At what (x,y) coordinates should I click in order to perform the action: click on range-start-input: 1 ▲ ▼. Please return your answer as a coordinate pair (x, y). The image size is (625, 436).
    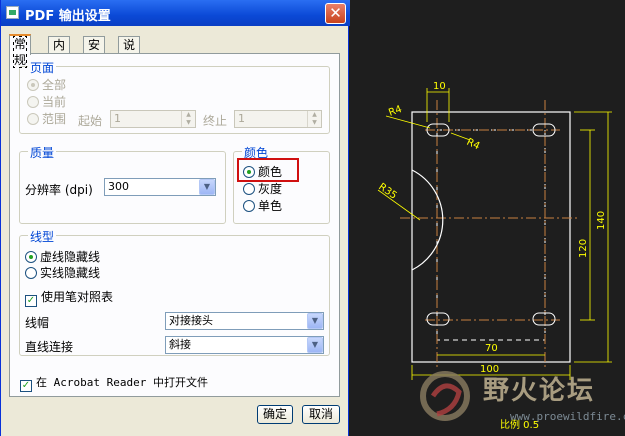
    Looking at the image, I should click on (153, 119).